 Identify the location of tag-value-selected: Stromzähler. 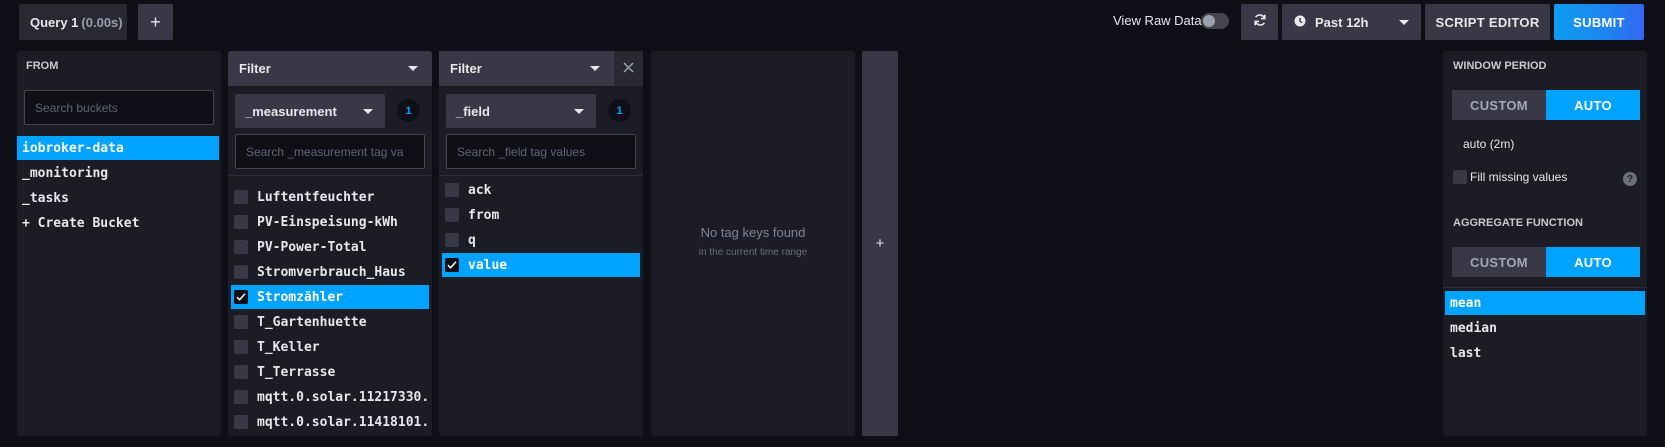
(330, 297).